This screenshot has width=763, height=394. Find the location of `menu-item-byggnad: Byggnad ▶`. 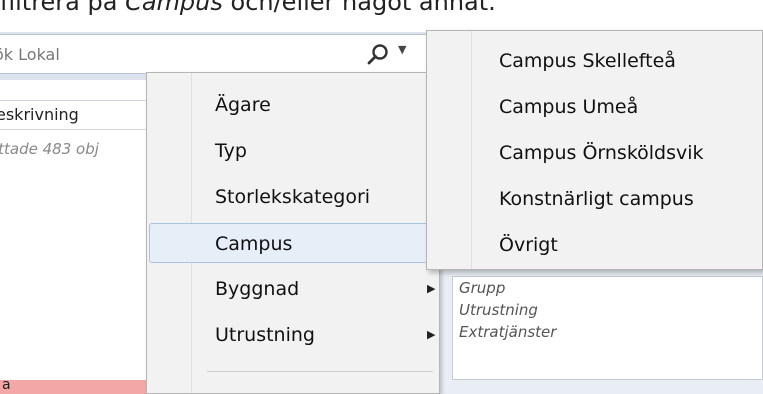

menu-item-byggnad: Byggnad ▶ is located at coordinates (293, 289).